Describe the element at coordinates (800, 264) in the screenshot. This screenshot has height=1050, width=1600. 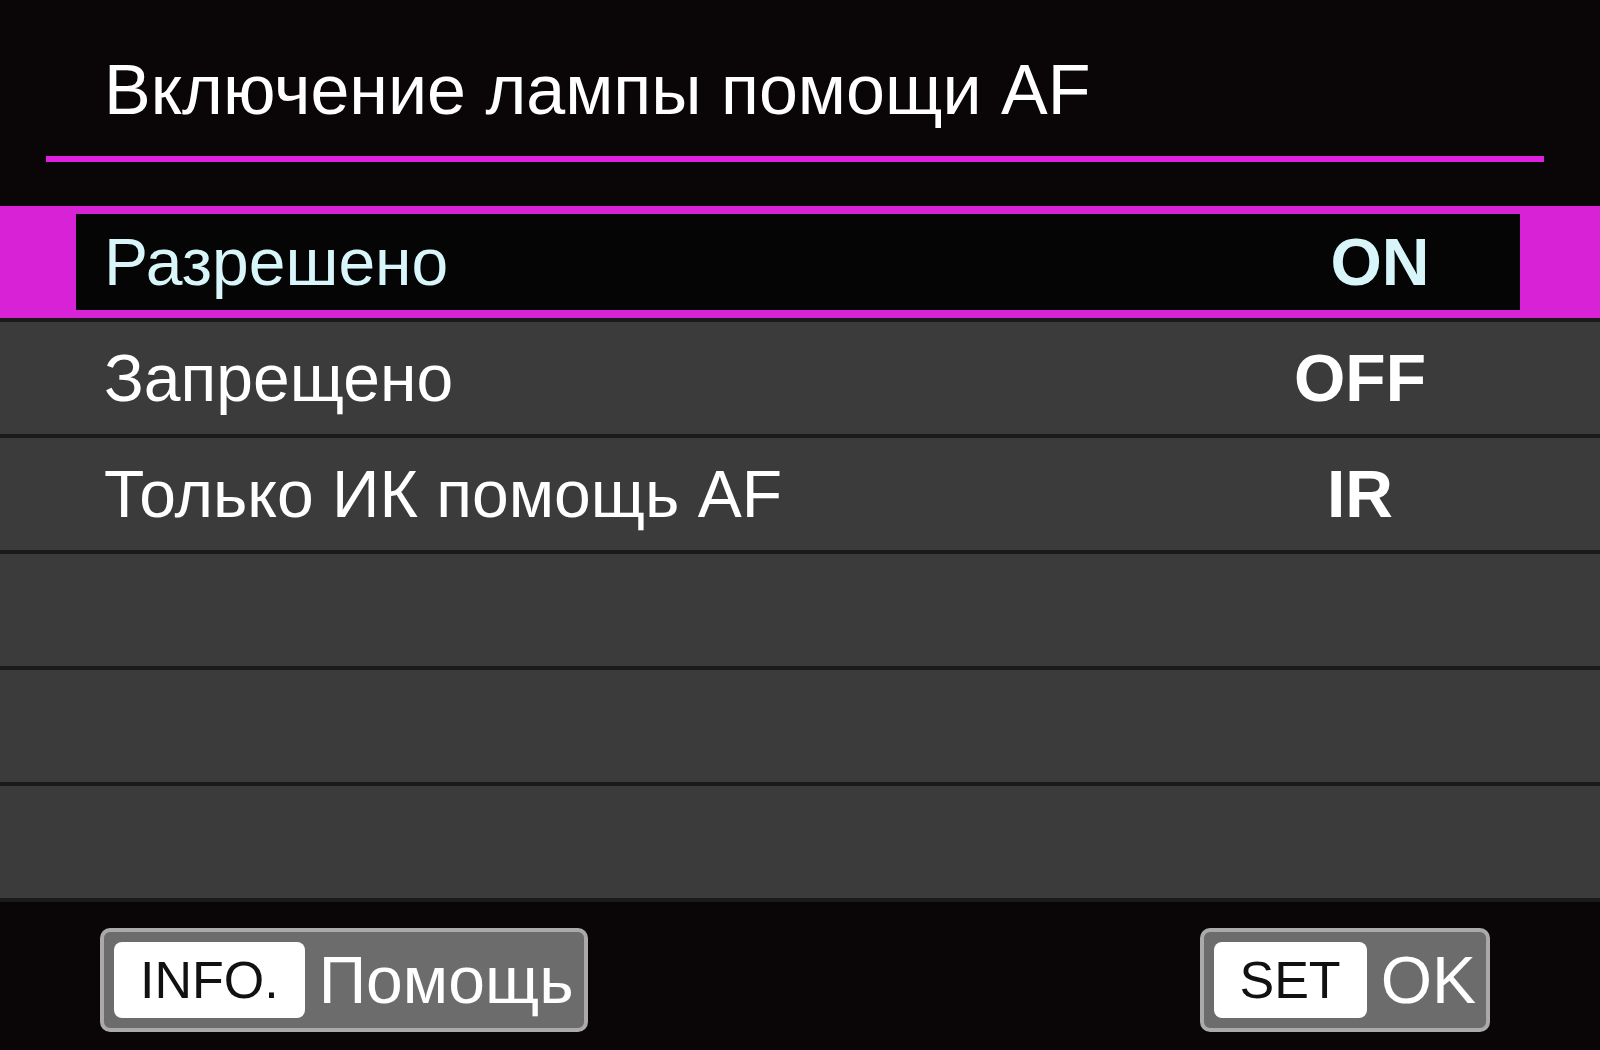
I see `menu-option: Разрешено ON` at that location.